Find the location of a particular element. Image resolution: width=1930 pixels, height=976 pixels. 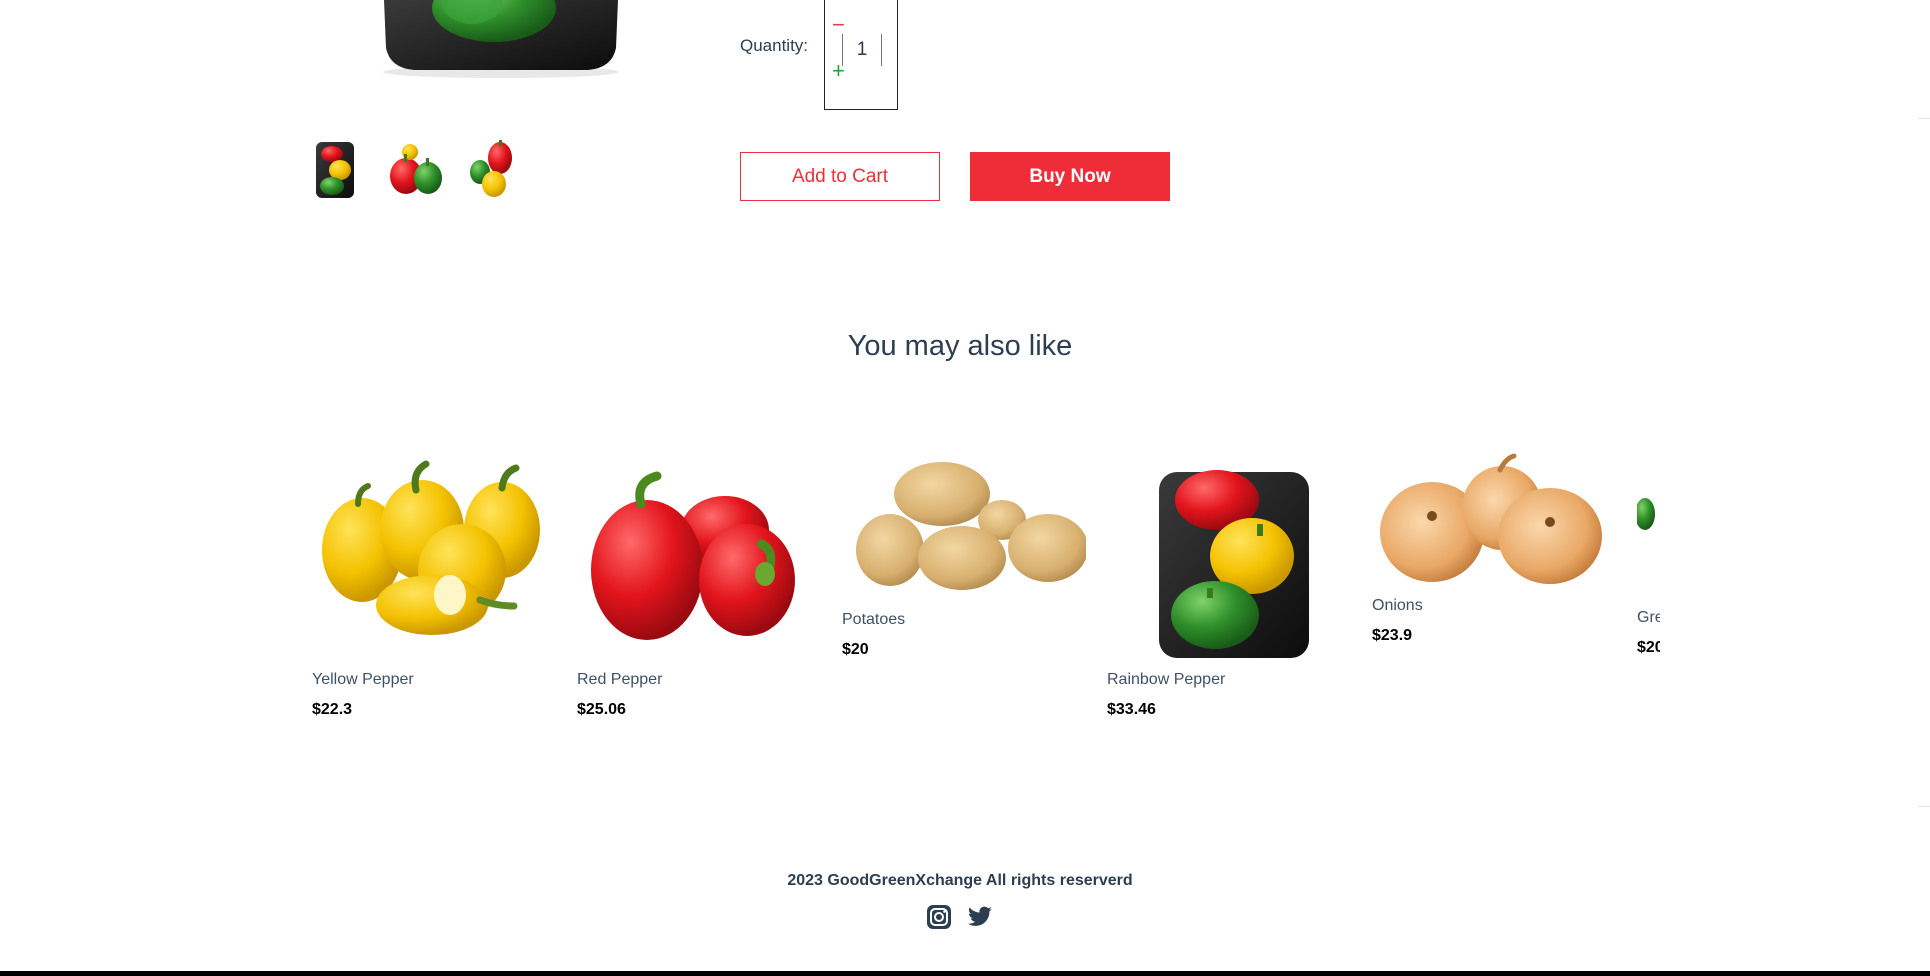

onions-image is located at coordinates (1491, 518).